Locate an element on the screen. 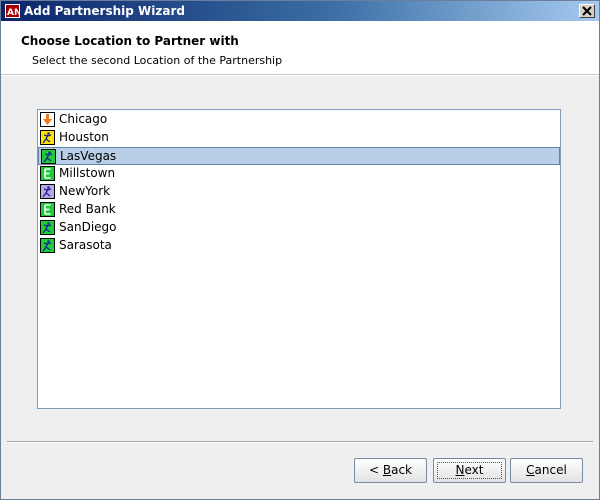 This screenshot has width=600, height=500. page-title: Choose Location to Partner with is located at coordinates (130, 41).